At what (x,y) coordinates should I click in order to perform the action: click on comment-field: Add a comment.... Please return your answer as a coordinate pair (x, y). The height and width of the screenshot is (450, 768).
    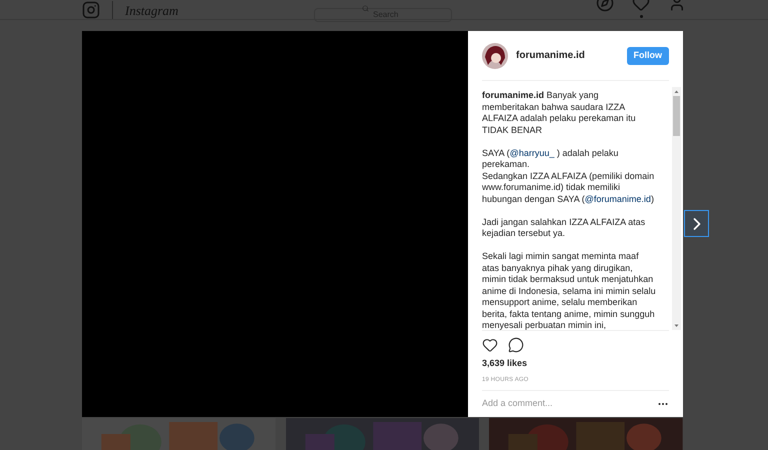
    Looking at the image, I should click on (569, 403).